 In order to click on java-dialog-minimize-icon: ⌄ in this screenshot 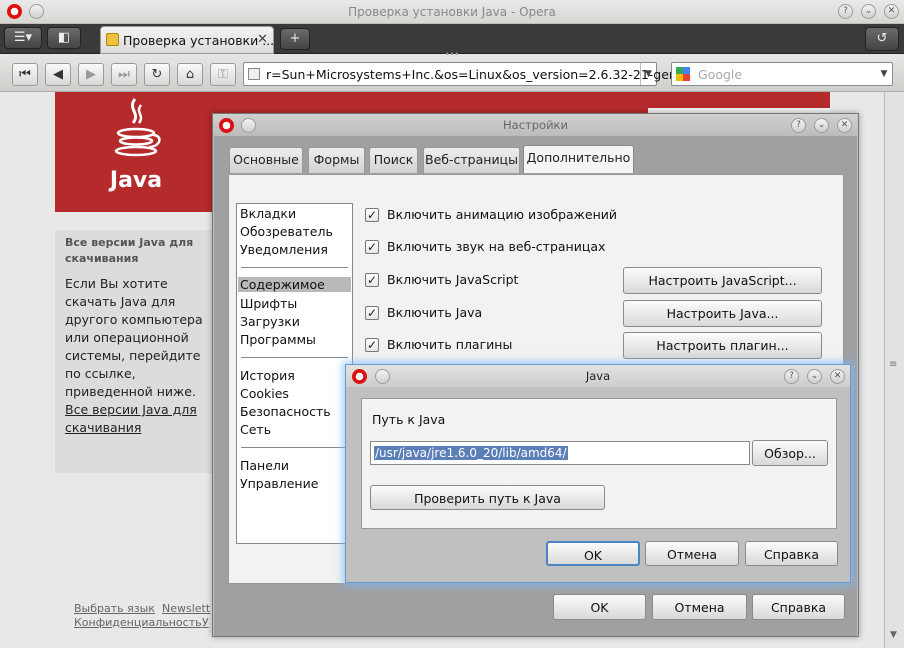, I will do `click(814, 376)`.